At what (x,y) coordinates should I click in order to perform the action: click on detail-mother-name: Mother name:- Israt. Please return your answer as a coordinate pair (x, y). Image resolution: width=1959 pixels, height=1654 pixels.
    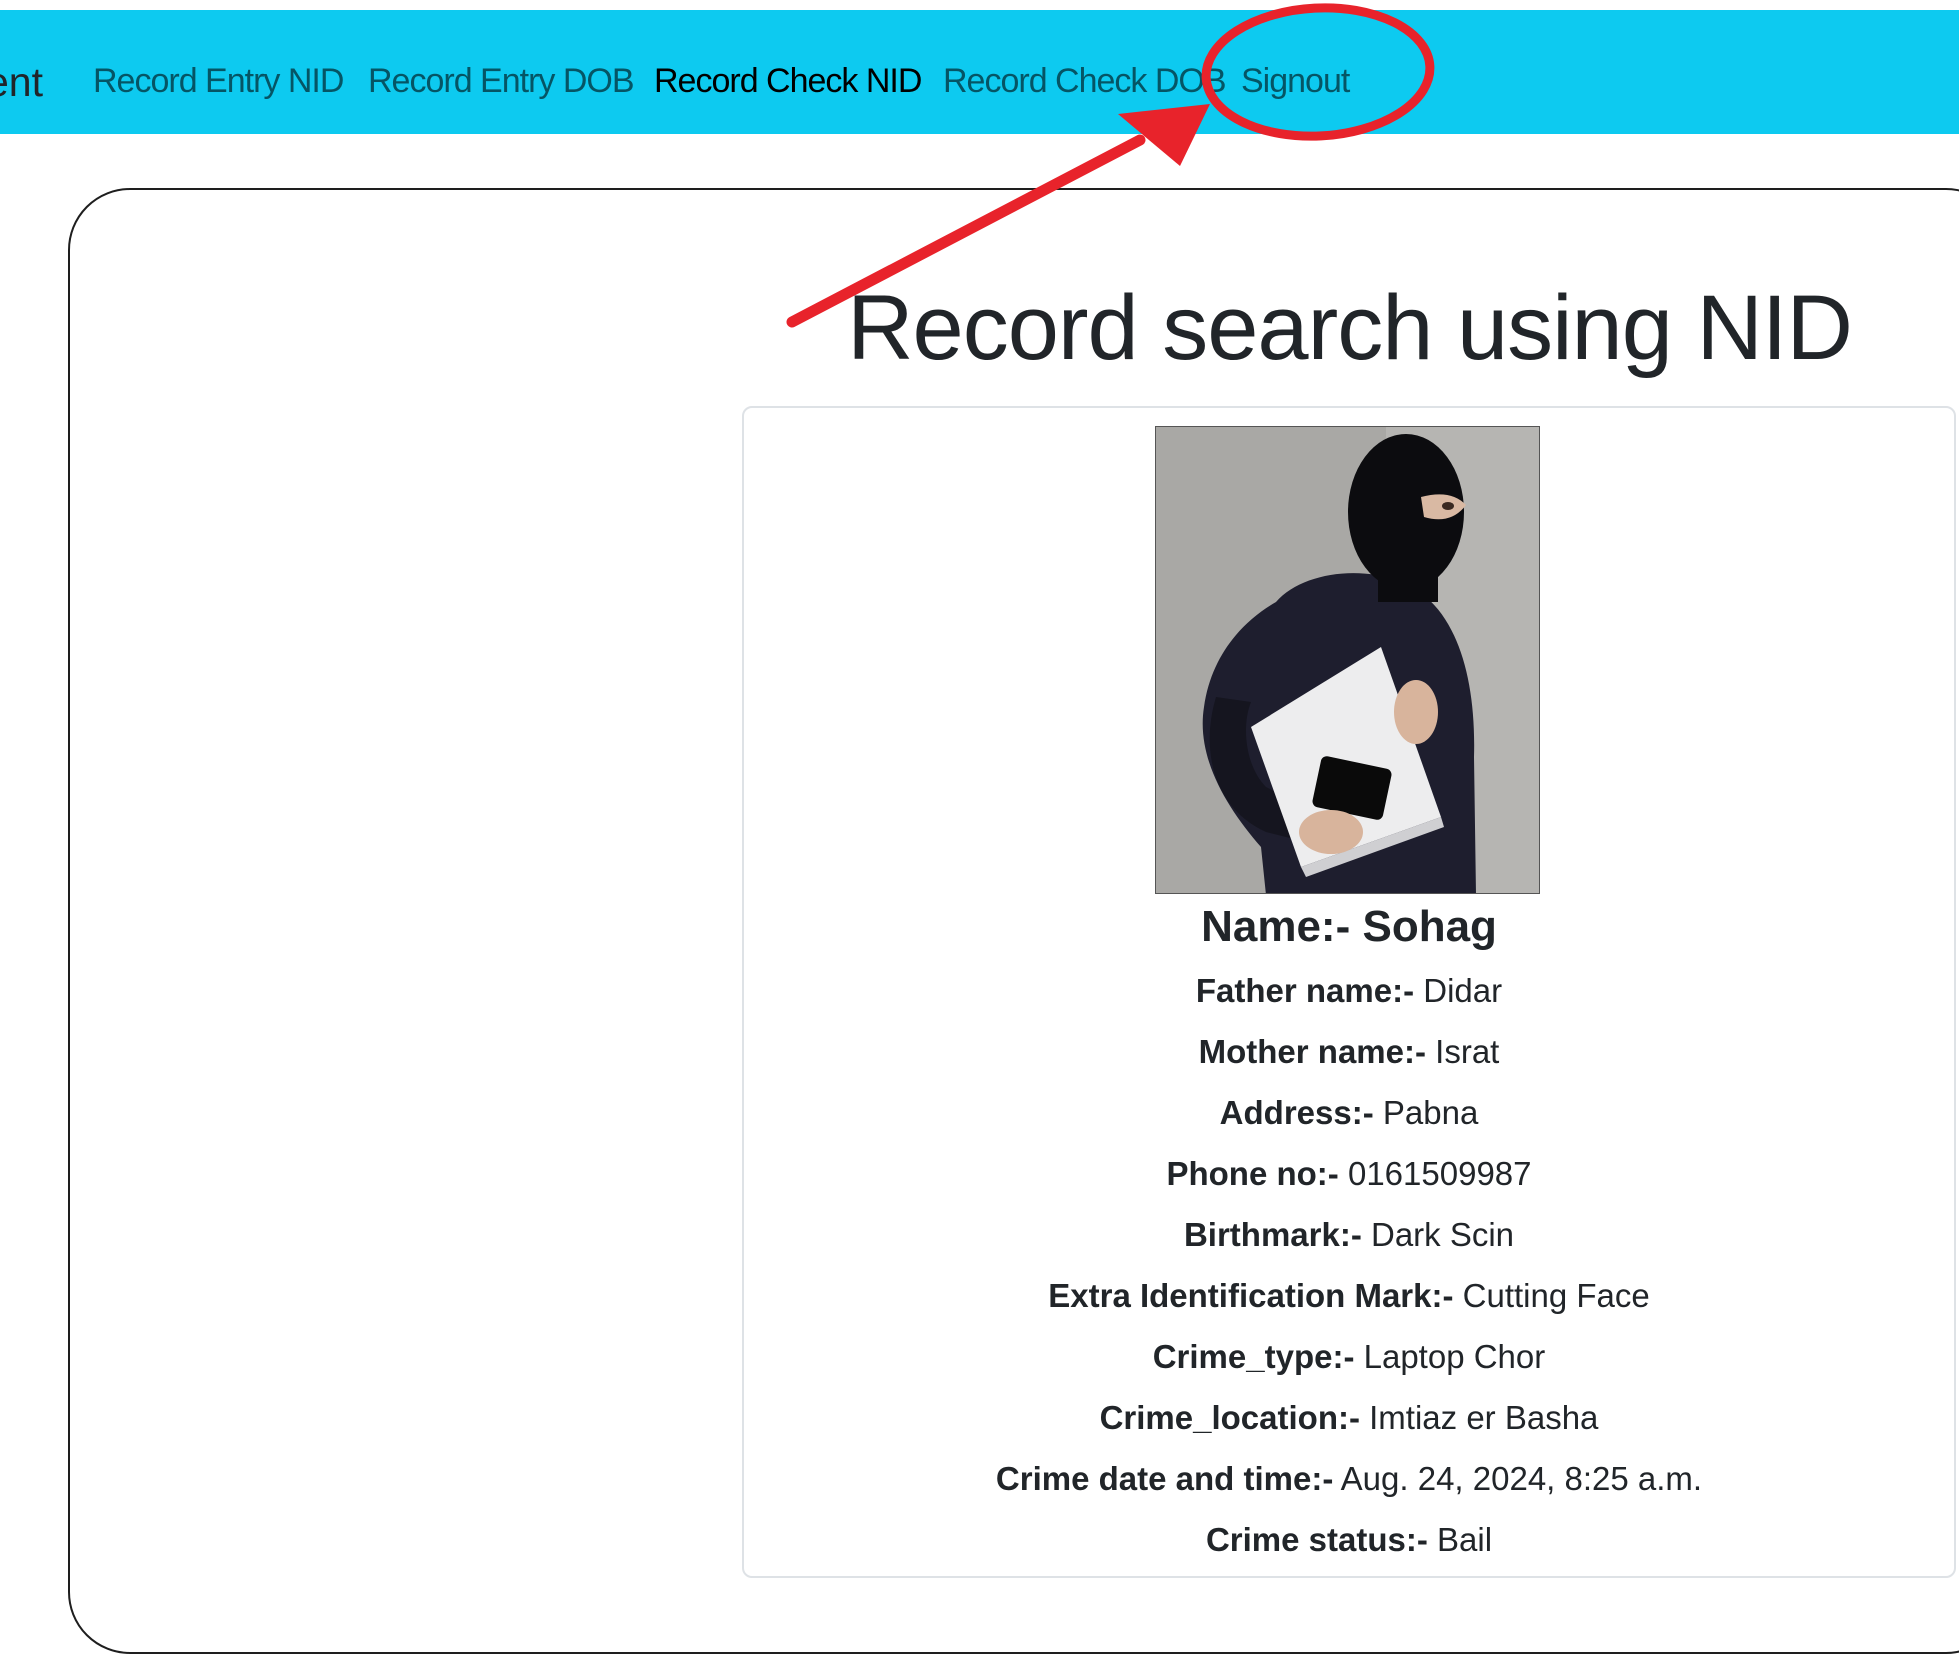
    Looking at the image, I should click on (1349, 1051).